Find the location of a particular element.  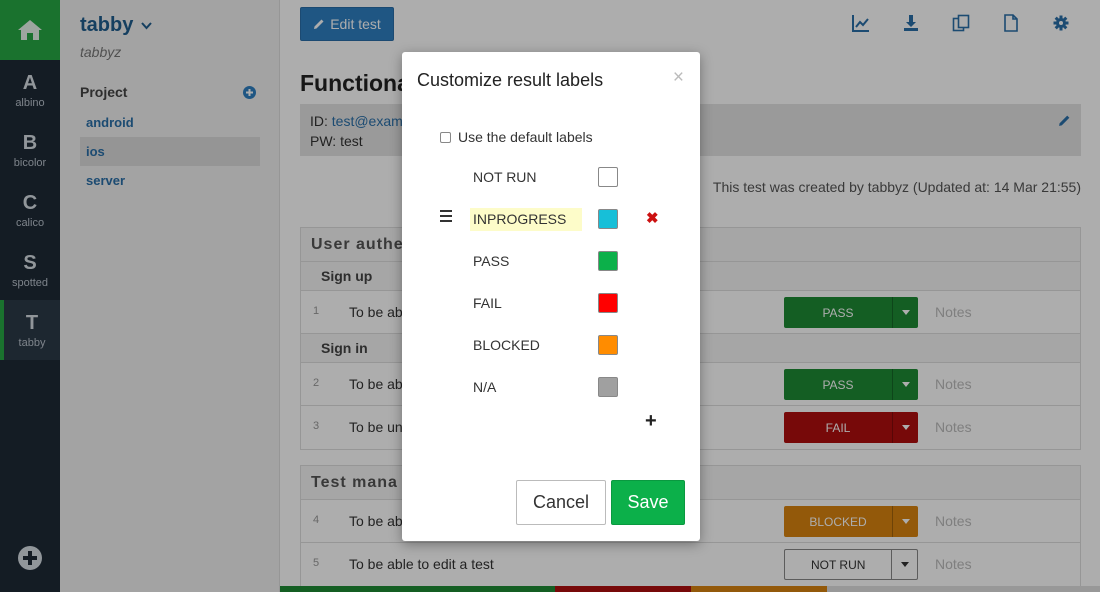

label-row: INPROGRESS ✖ is located at coordinates (551, 220).